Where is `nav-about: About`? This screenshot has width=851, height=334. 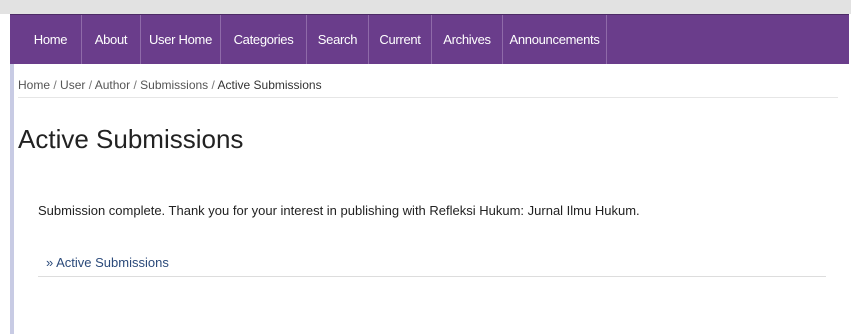 nav-about: About is located at coordinates (111, 39).